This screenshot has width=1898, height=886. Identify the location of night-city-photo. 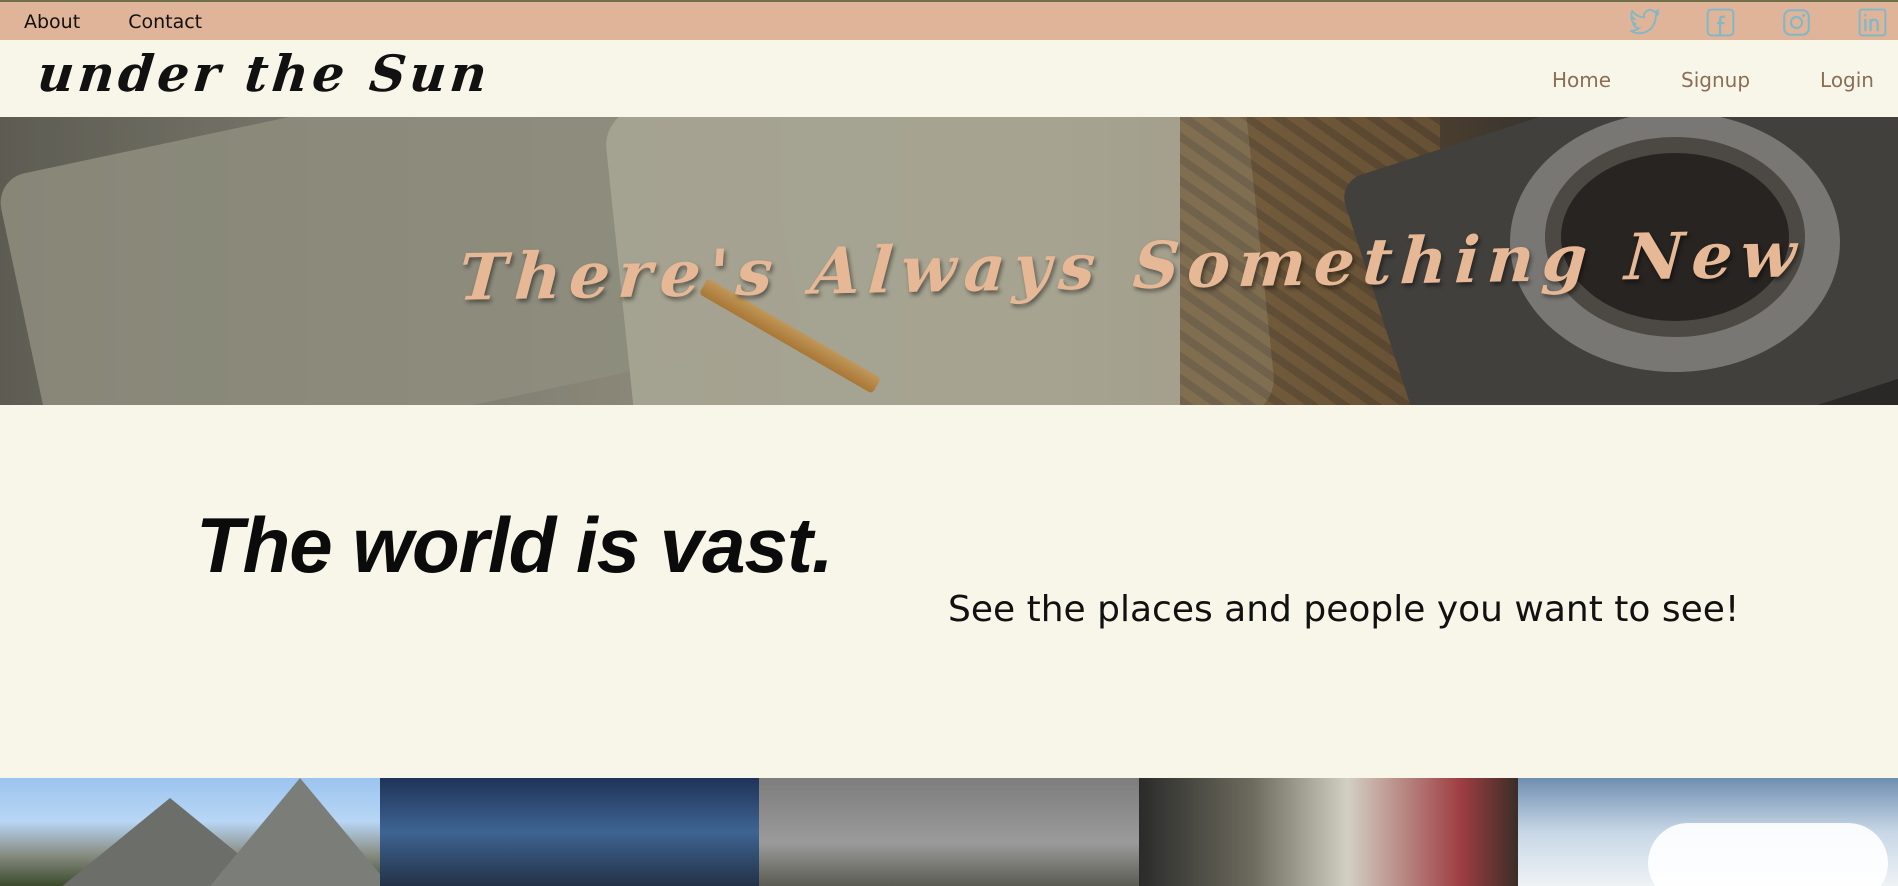
(569, 832).